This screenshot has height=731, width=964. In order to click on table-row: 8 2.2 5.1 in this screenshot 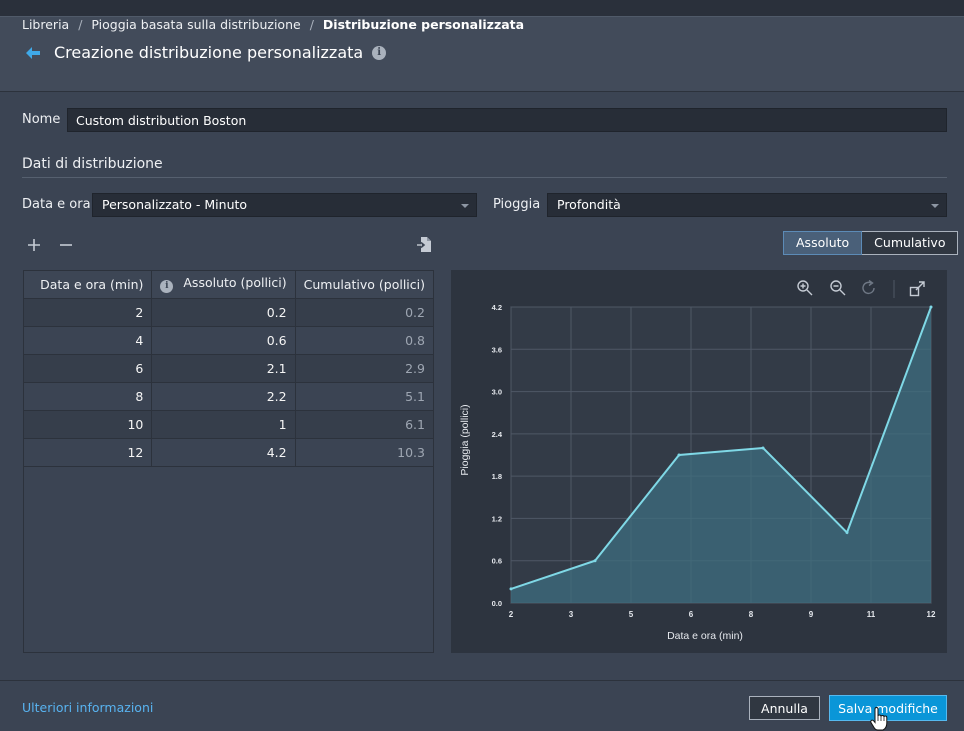, I will do `click(228, 396)`.